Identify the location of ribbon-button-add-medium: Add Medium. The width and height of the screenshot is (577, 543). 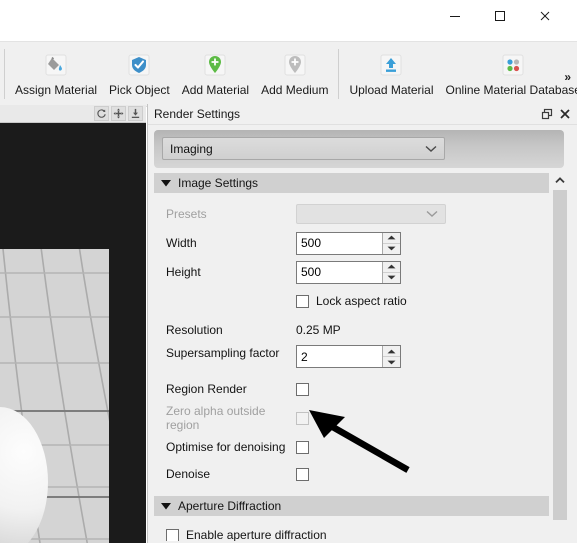
(294, 72).